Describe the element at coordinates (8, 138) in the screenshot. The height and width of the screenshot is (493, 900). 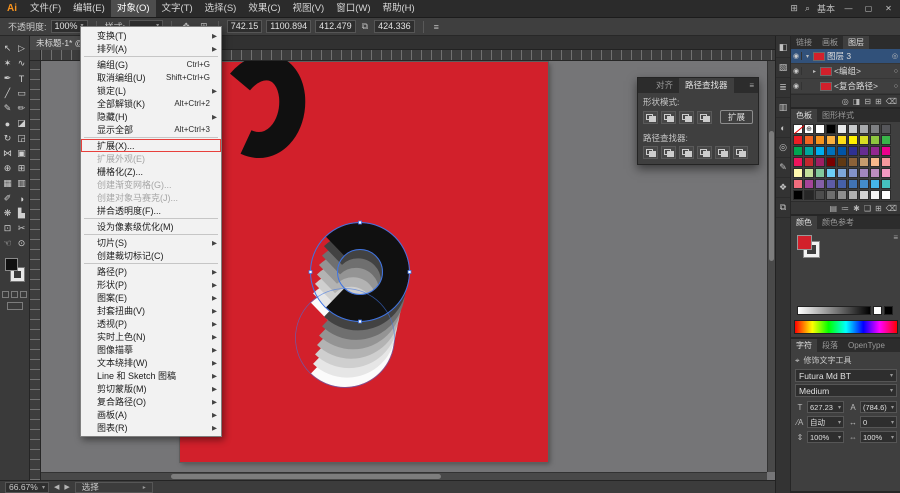
I see `rotate-tool: ↻` at that location.